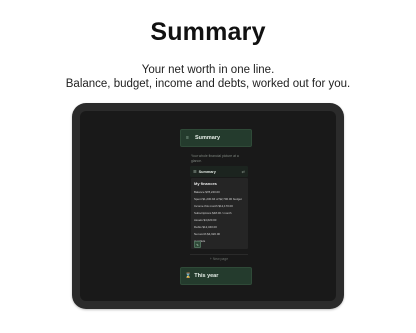 Image resolution: width=416 pixels, height=333 pixels. I want to click on finance-line-income: Income this month $12,170.00, so click(213, 206).